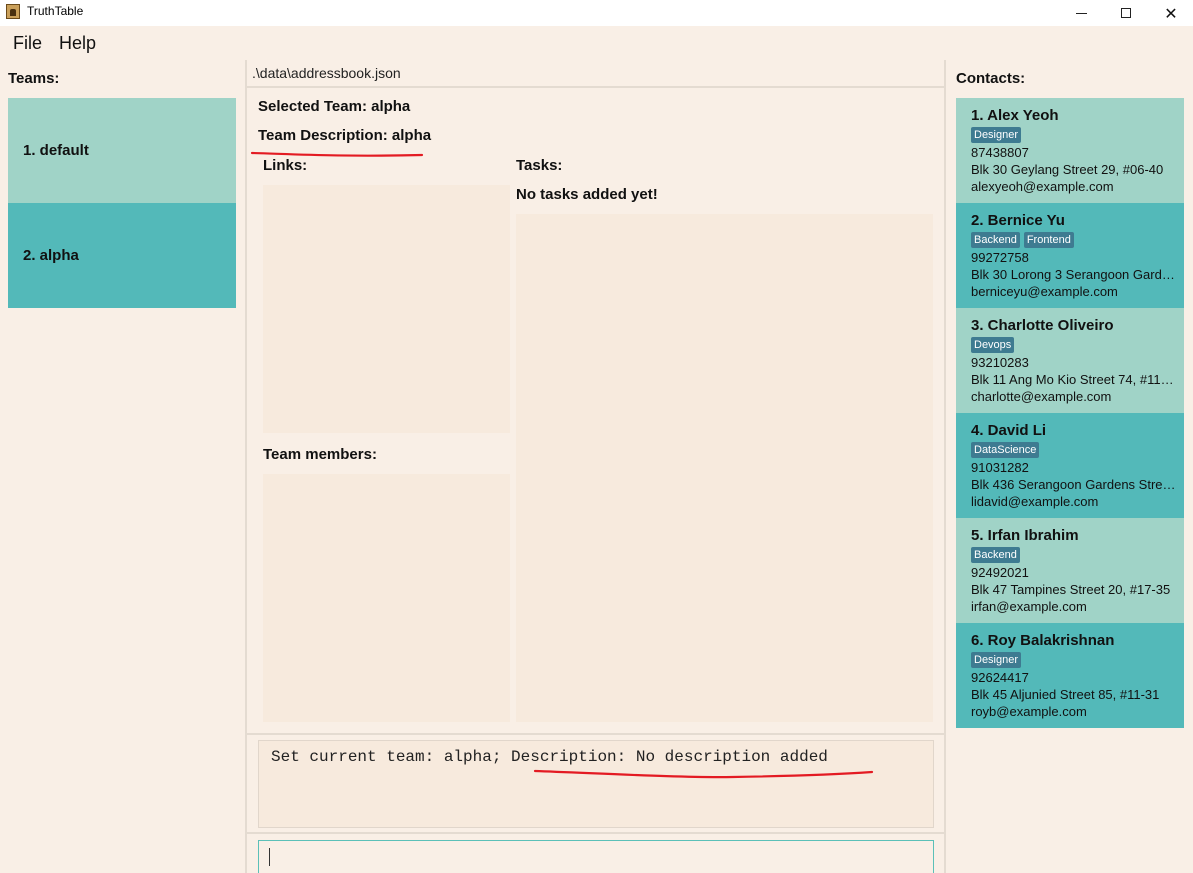  Describe the element at coordinates (1000, 572) in the screenshot. I see `contact-phone: 92492021` at that location.